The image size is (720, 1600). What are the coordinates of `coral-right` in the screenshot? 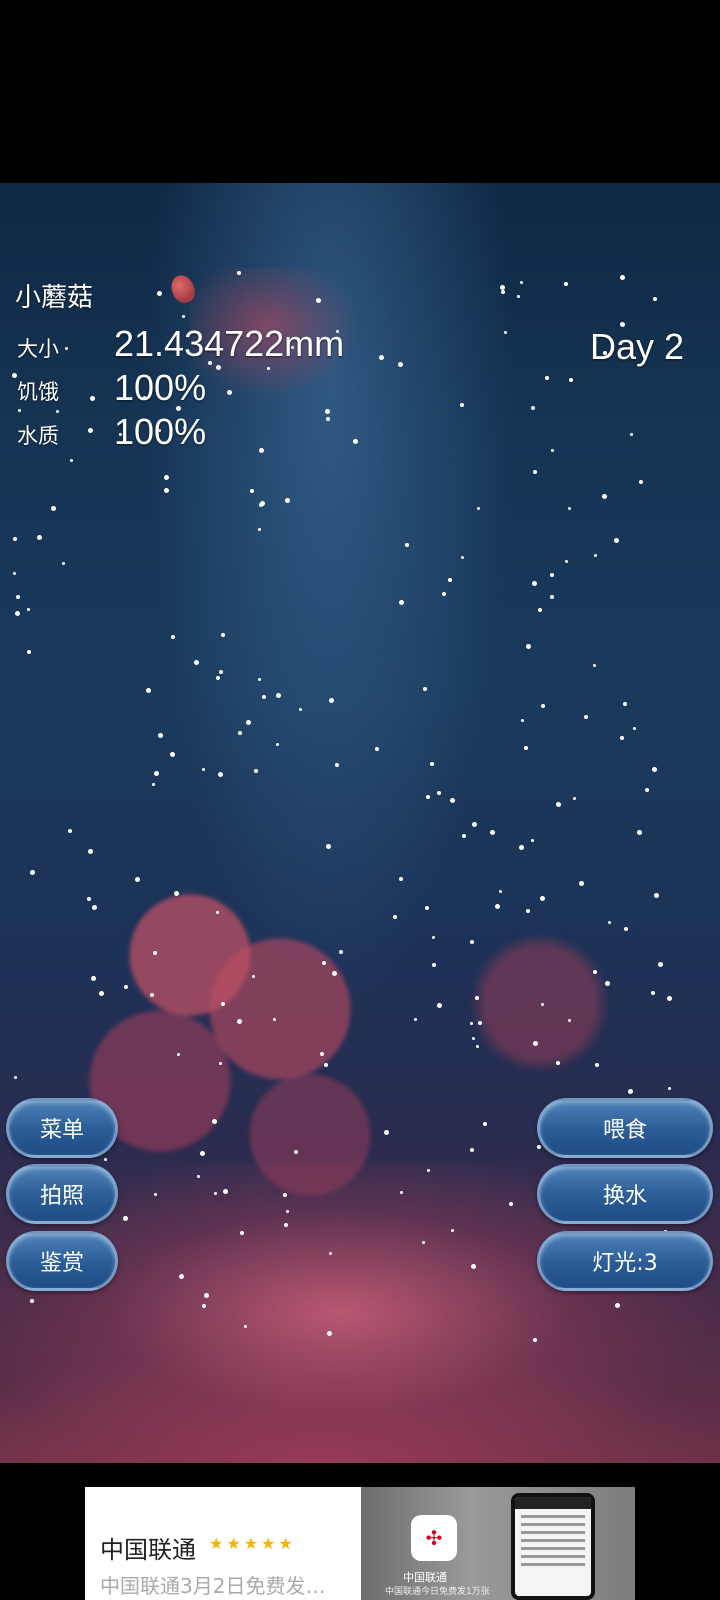 It's located at (540, 1003).